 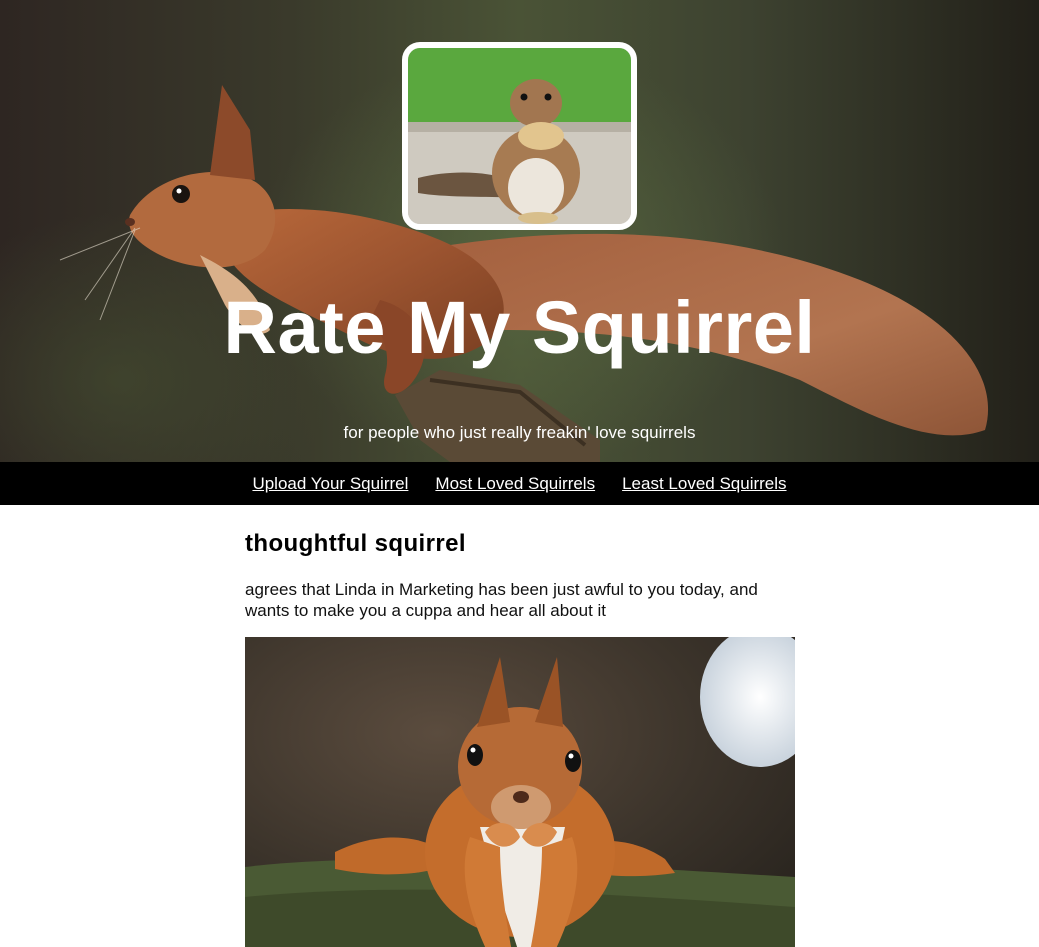 I want to click on nav-link-least-loved-squirrels: Least Loved Squirrels, so click(x=704, y=484).